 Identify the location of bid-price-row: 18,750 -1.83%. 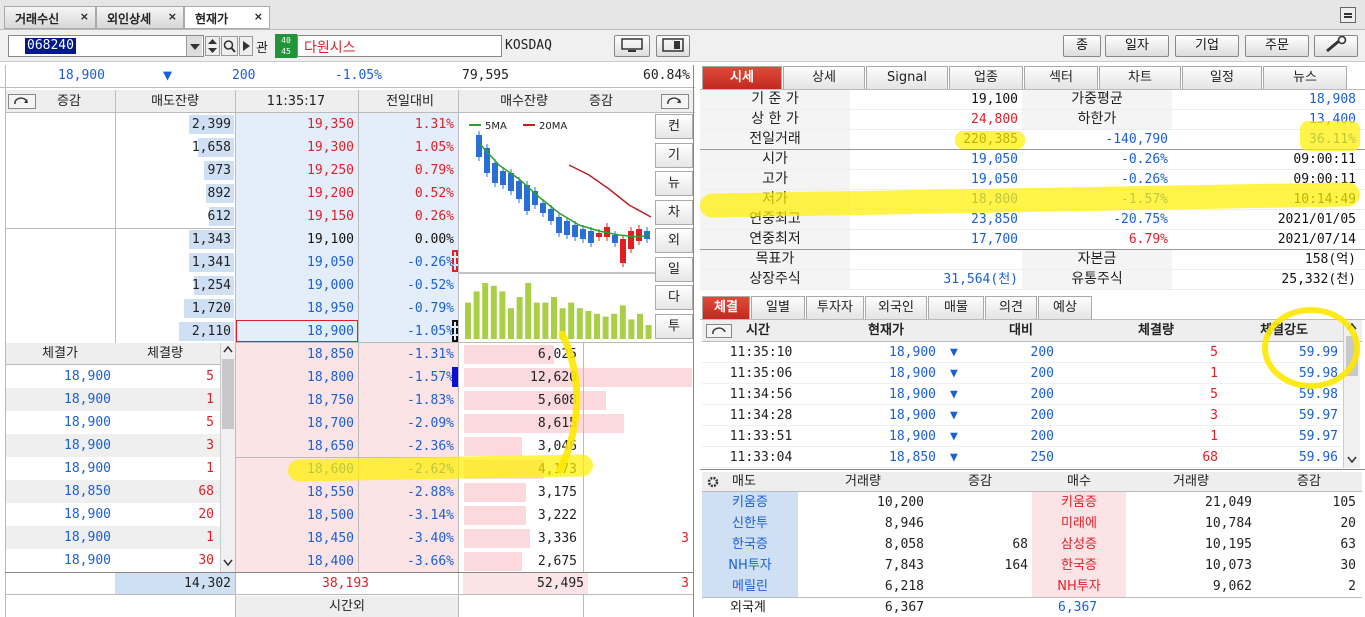
(347, 400).